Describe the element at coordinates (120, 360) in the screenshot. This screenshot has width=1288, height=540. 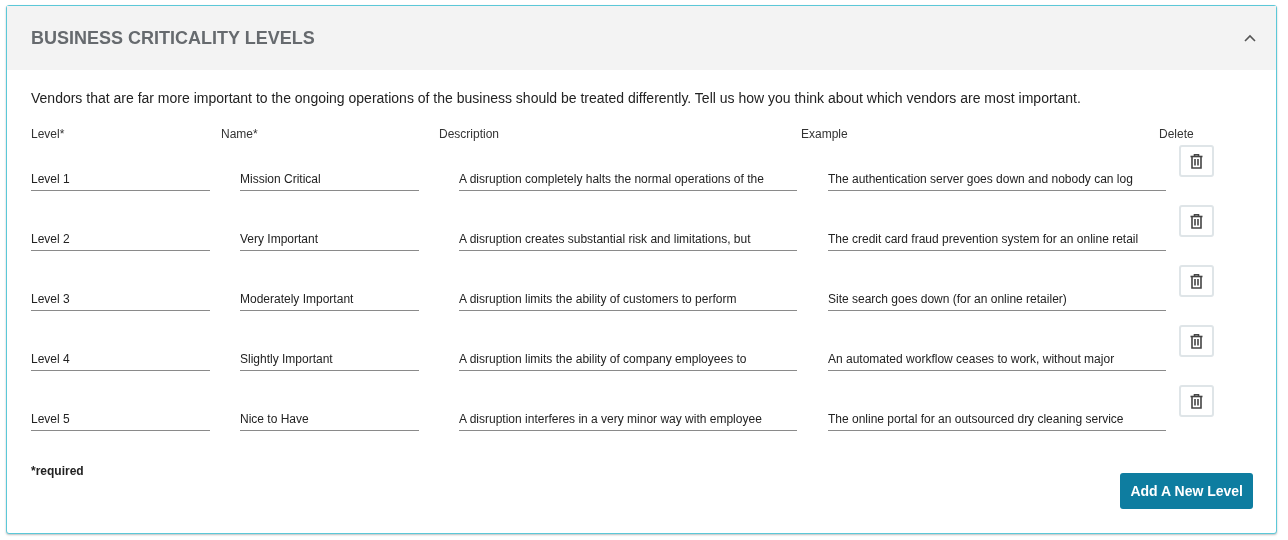
I see `level-field: Level 4` at that location.